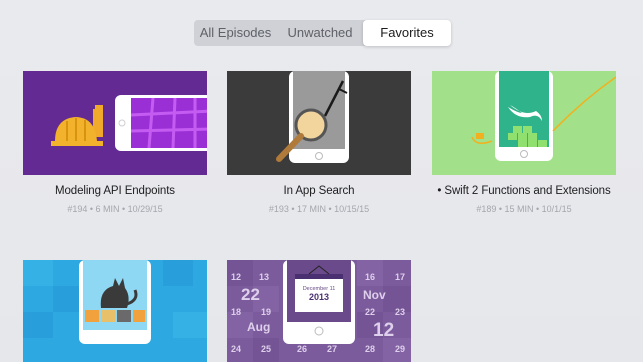 The height and width of the screenshot is (362, 643). I want to click on episode-filter-tabs: All Episodes Unwatched Favorites, so click(322, 33).